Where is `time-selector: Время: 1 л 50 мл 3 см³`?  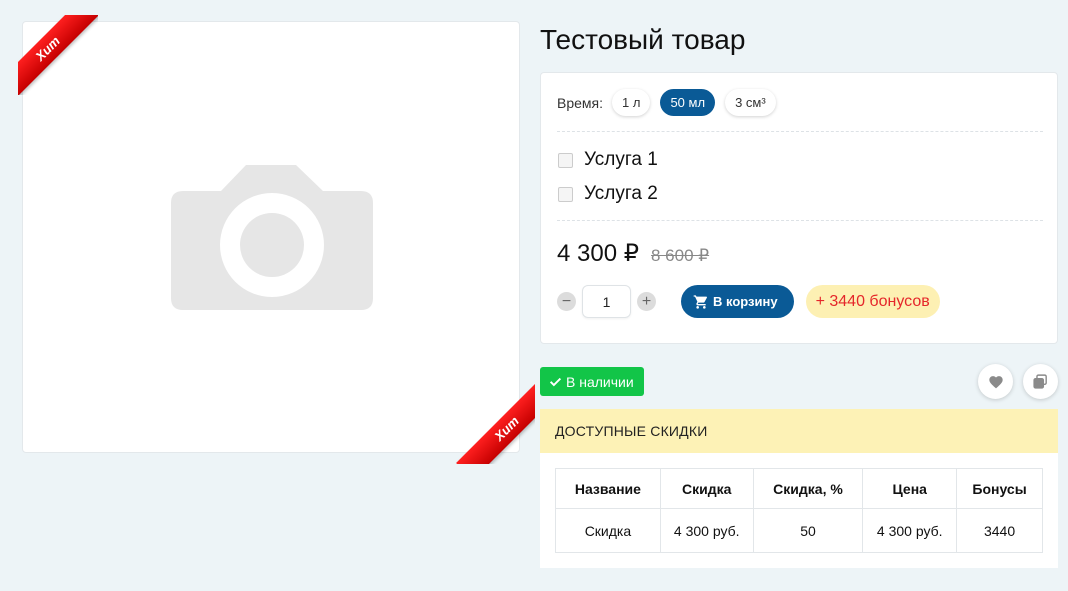 time-selector: Время: 1 л 50 мл 3 см³ is located at coordinates (671, 102).